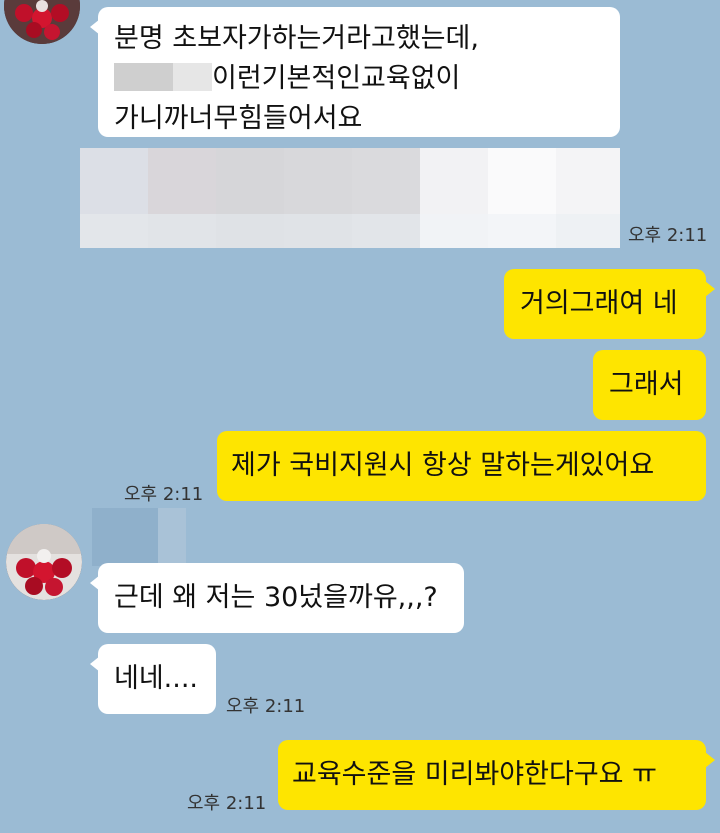 The width and height of the screenshot is (720, 833). I want to click on sender-avatar-top, so click(42, 22).